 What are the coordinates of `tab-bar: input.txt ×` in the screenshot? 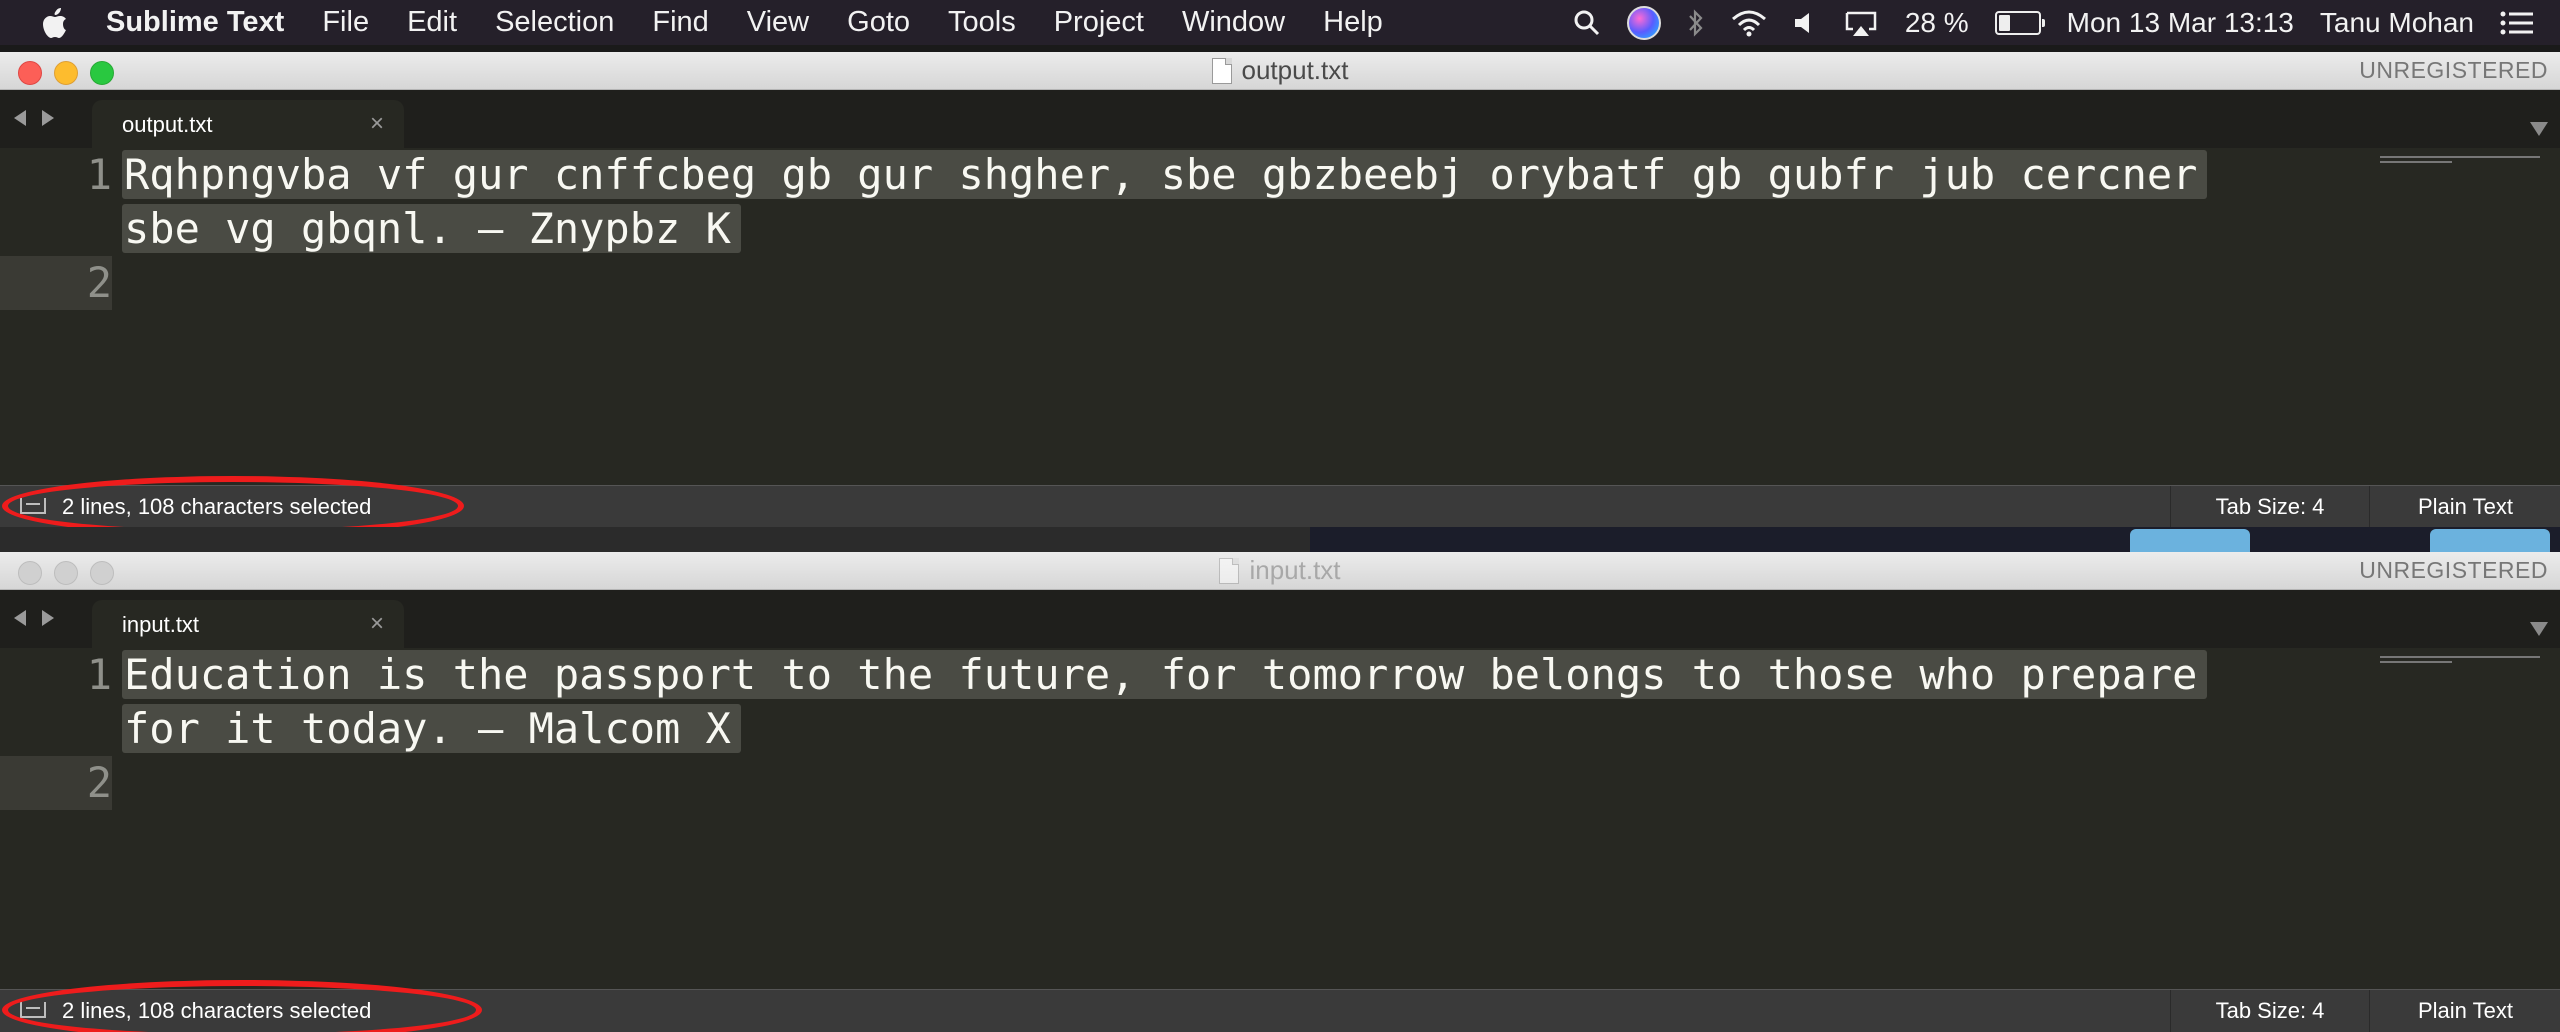 It's located at (1280, 619).